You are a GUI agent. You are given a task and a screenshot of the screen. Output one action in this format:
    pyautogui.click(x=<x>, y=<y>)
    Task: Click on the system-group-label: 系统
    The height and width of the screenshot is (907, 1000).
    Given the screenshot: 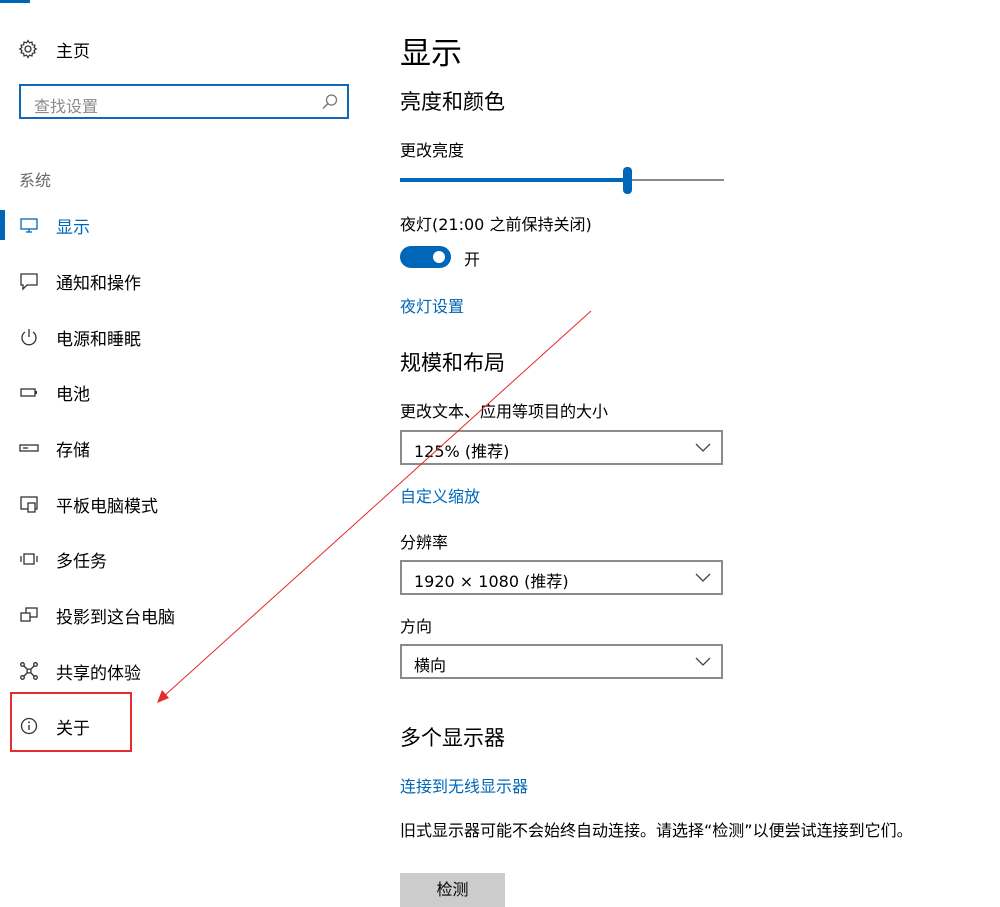 What is the action you would take?
    pyautogui.click(x=35, y=180)
    